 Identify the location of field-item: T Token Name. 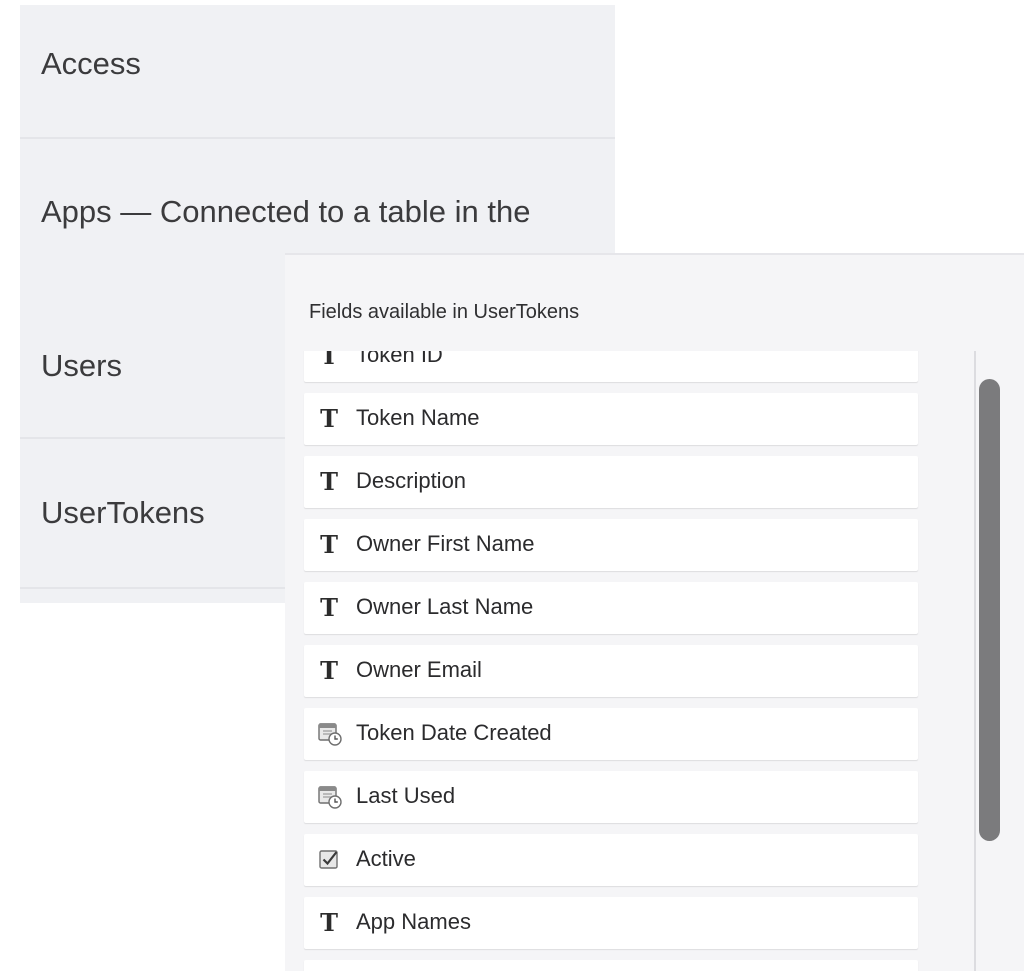
(611, 419).